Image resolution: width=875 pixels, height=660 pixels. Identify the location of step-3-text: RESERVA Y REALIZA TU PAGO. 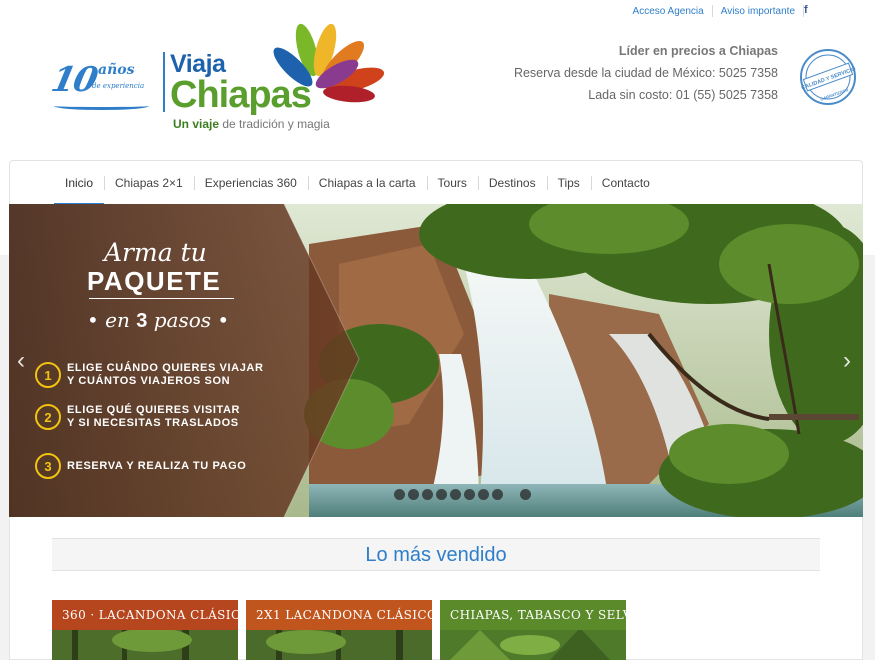
(157, 465).